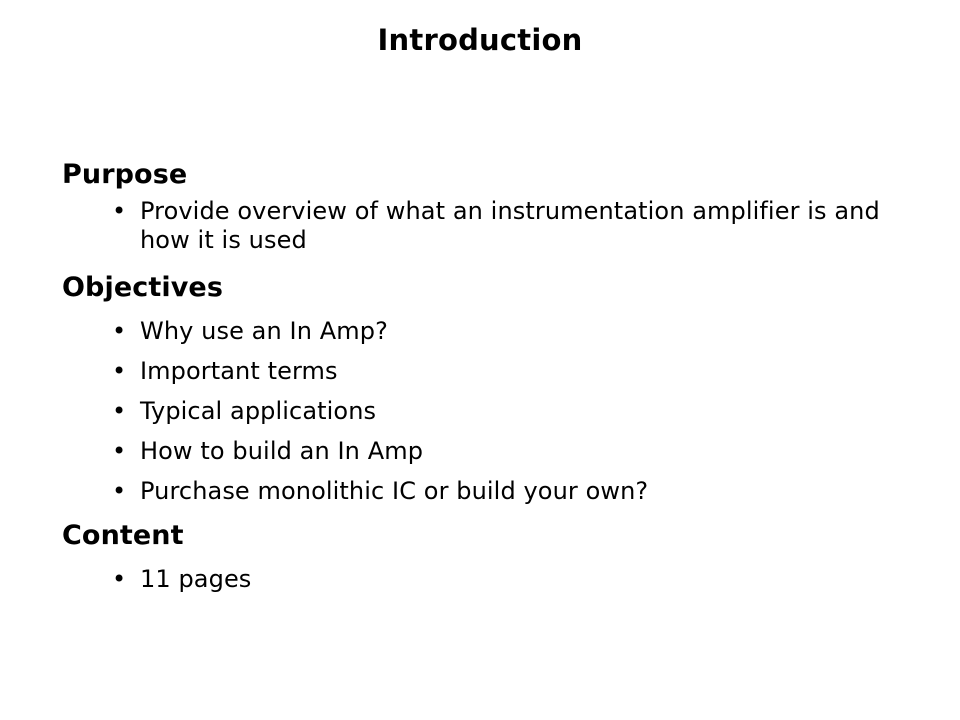 This screenshot has width=960, height=720. Describe the element at coordinates (239, 371) in the screenshot. I see `list-item-label: Important terms` at that location.